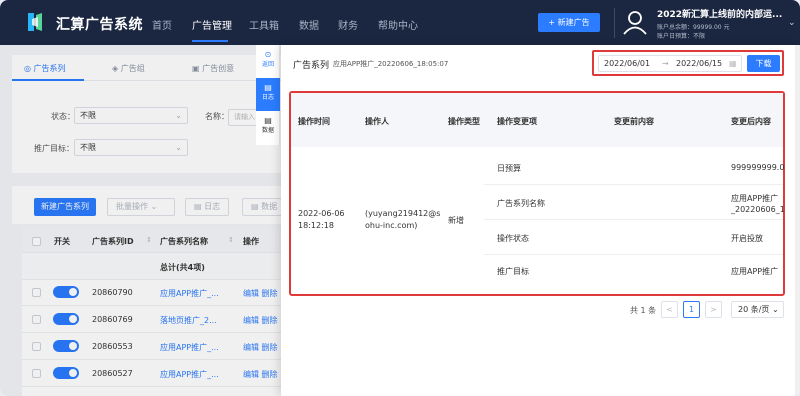 This screenshot has width=800, height=396. Describe the element at coordinates (733, 63) in the screenshot. I see `calendar-icon: ▦` at that location.